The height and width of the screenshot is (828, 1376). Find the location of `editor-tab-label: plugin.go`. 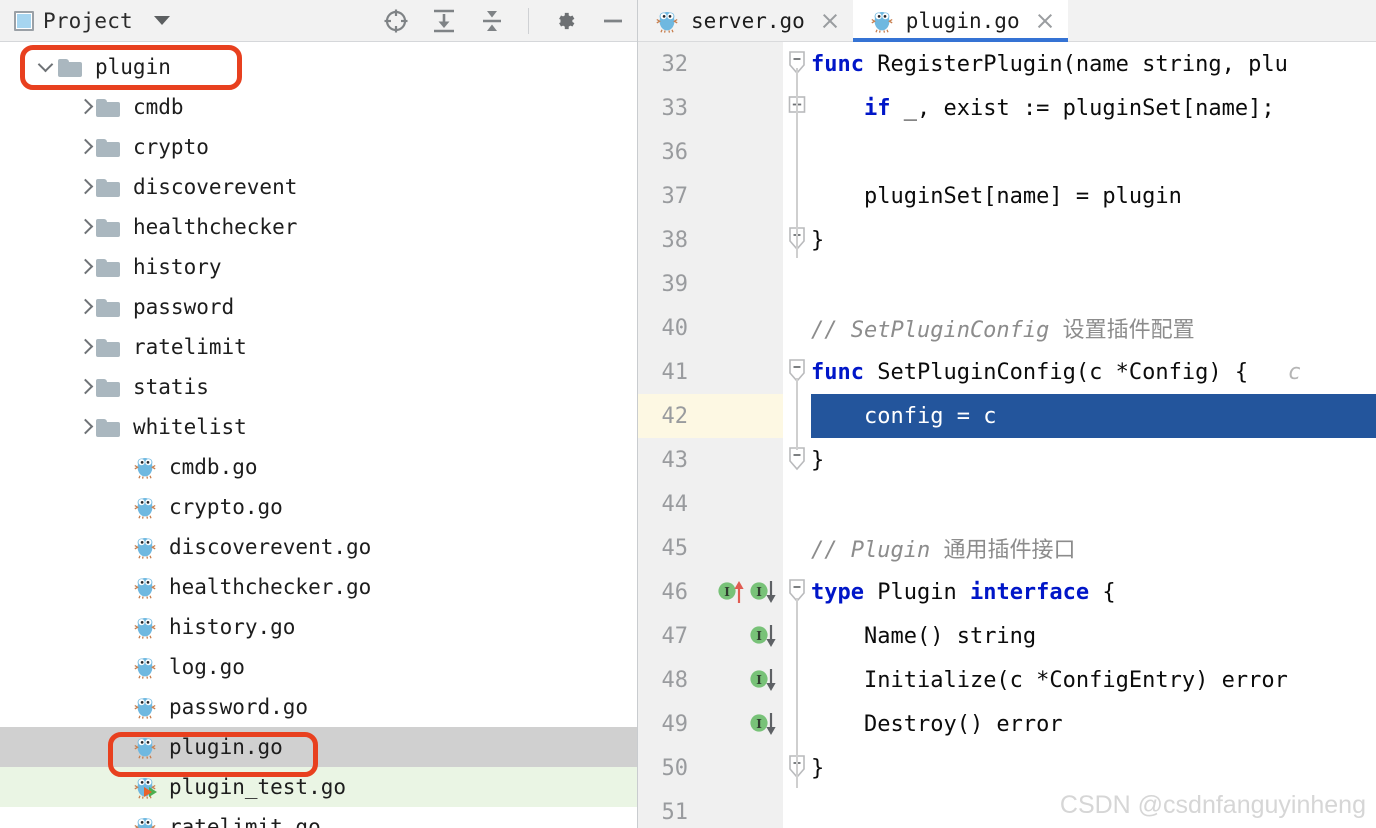

editor-tab-label: plugin.go is located at coordinates (962, 20).